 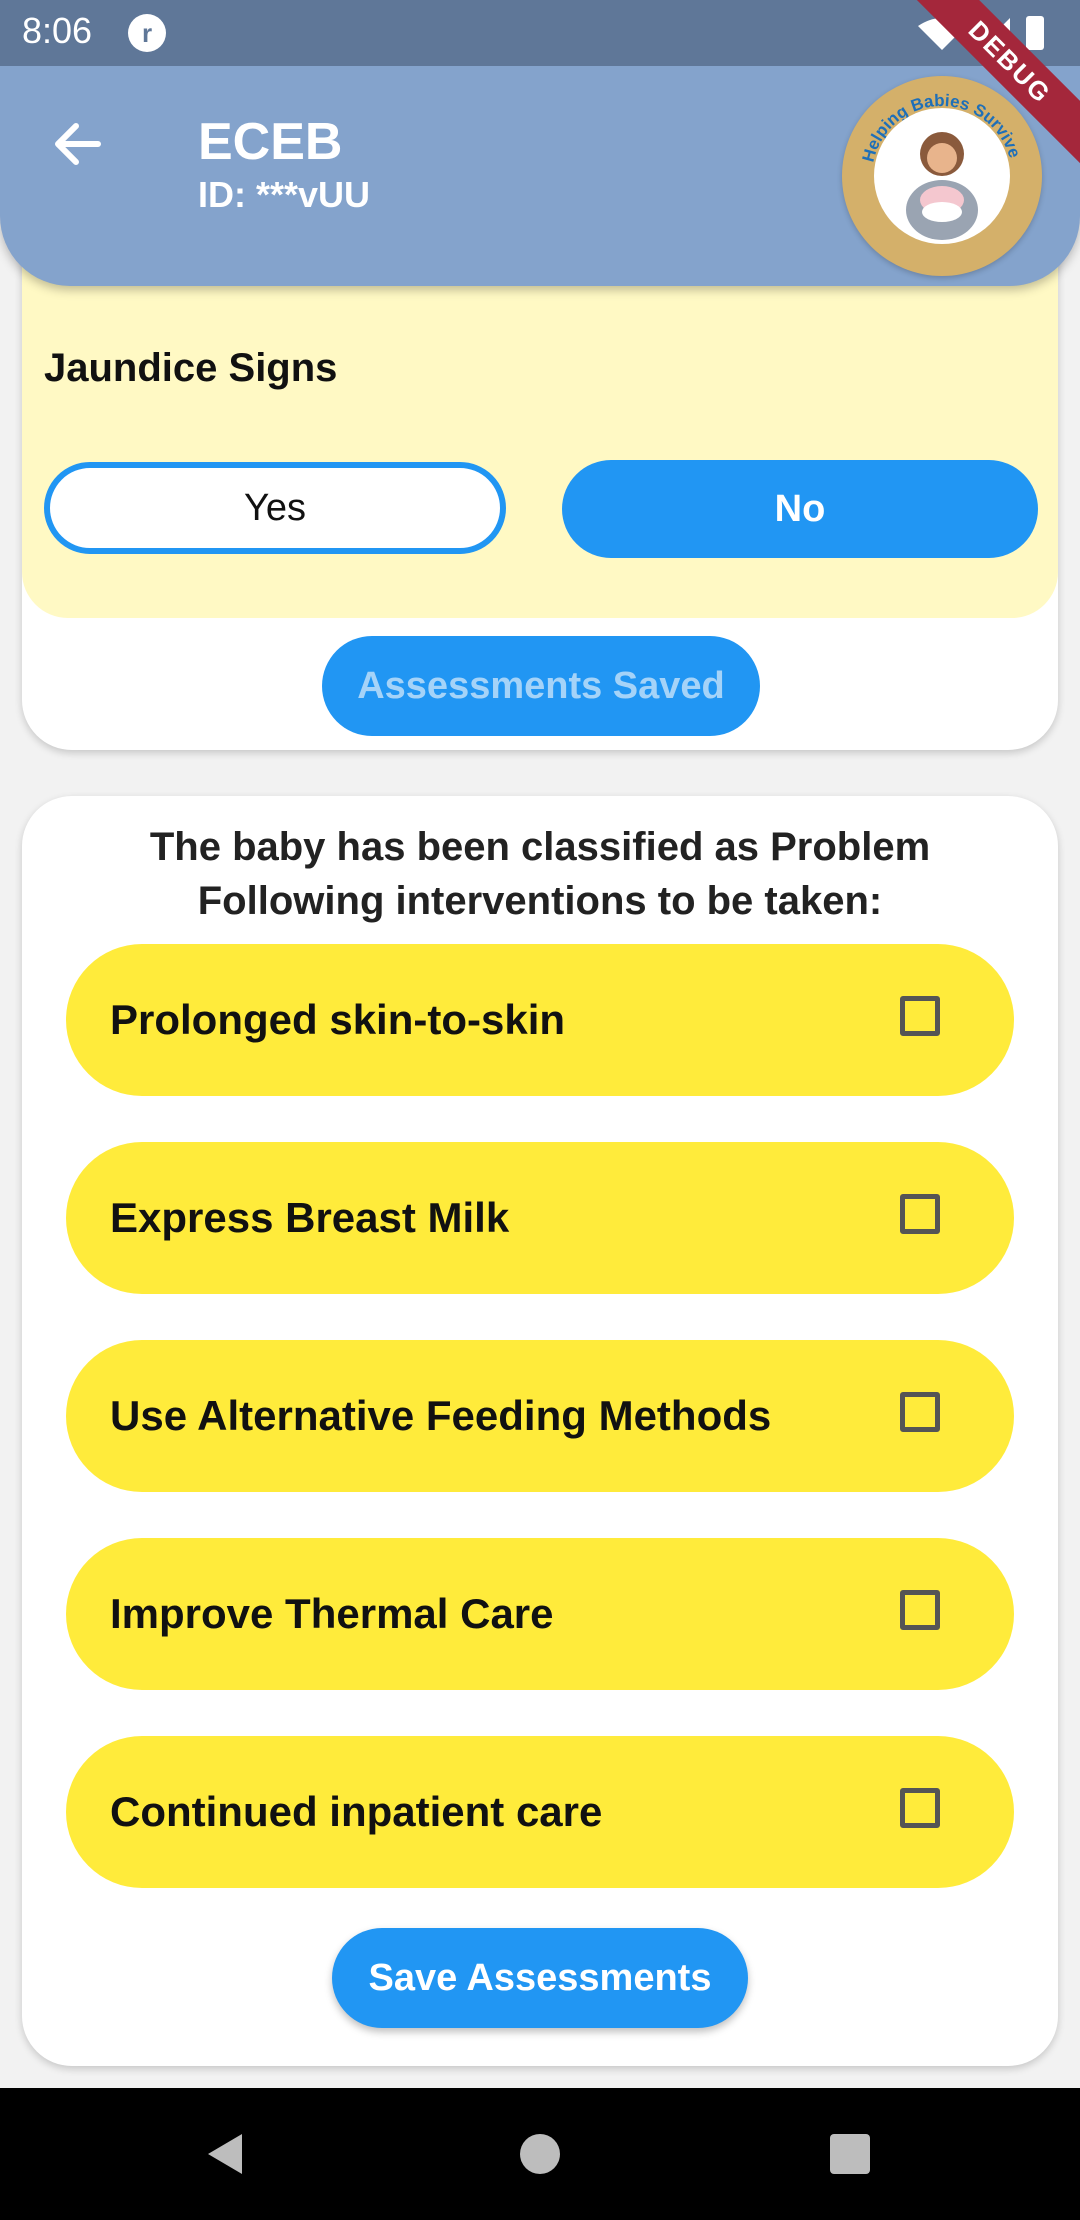 What do you see at coordinates (540, 901) in the screenshot?
I see `classification-line-2: Following interventions to be taken:` at bounding box center [540, 901].